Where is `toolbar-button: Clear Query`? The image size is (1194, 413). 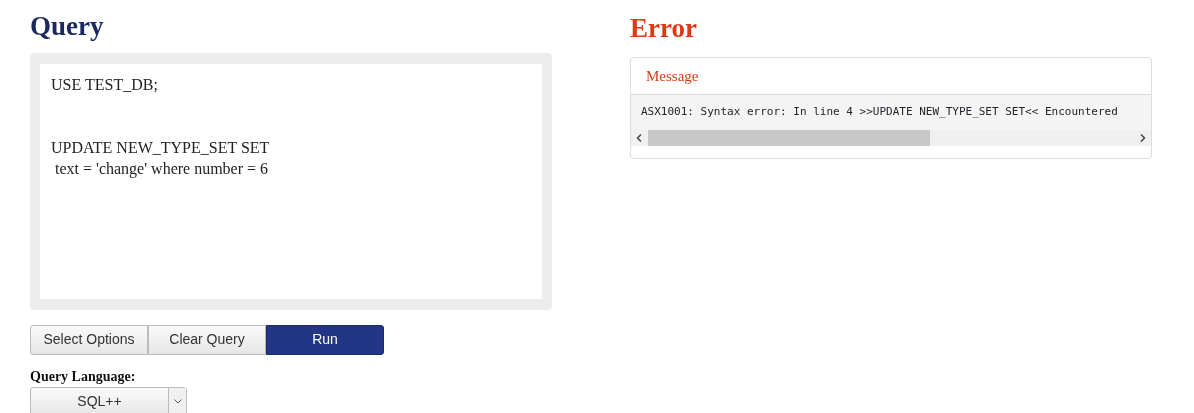 toolbar-button: Clear Query is located at coordinates (207, 339).